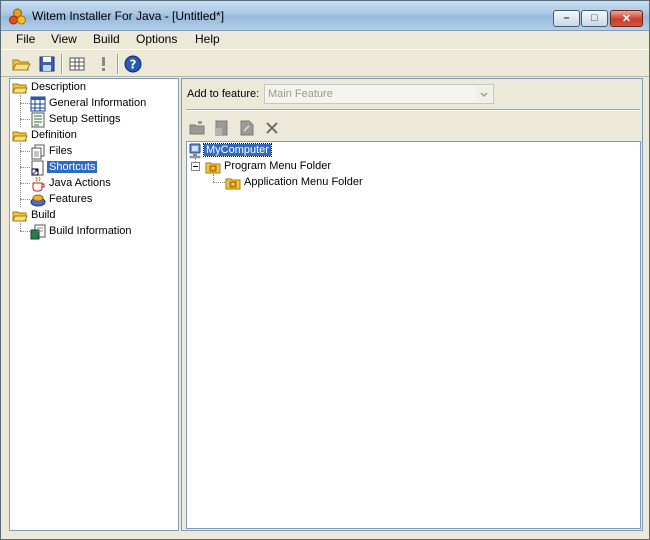 This screenshot has width=650, height=540. I want to click on open-folder-icon, so click(21, 65).